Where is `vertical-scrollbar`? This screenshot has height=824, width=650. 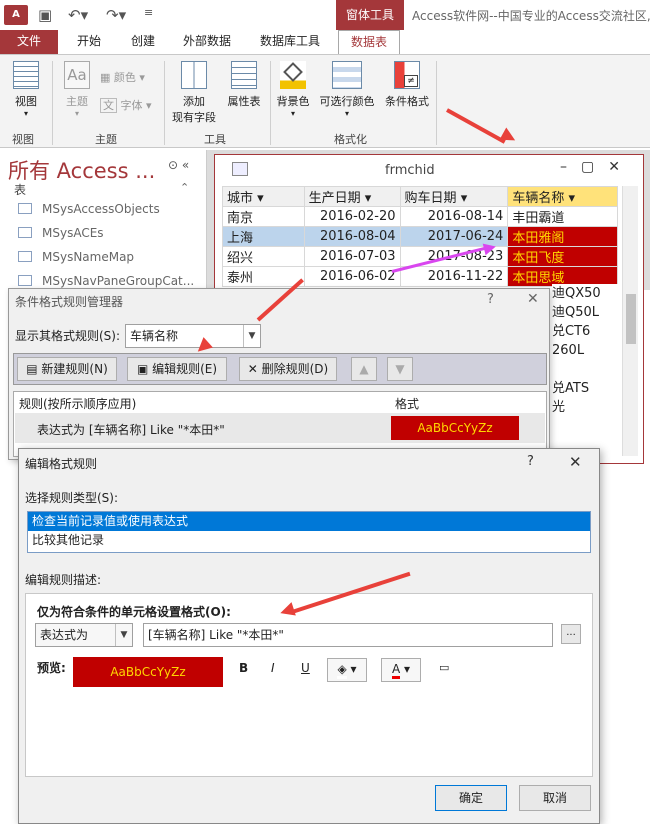 vertical-scrollbar is located at coordinates (630, 321).